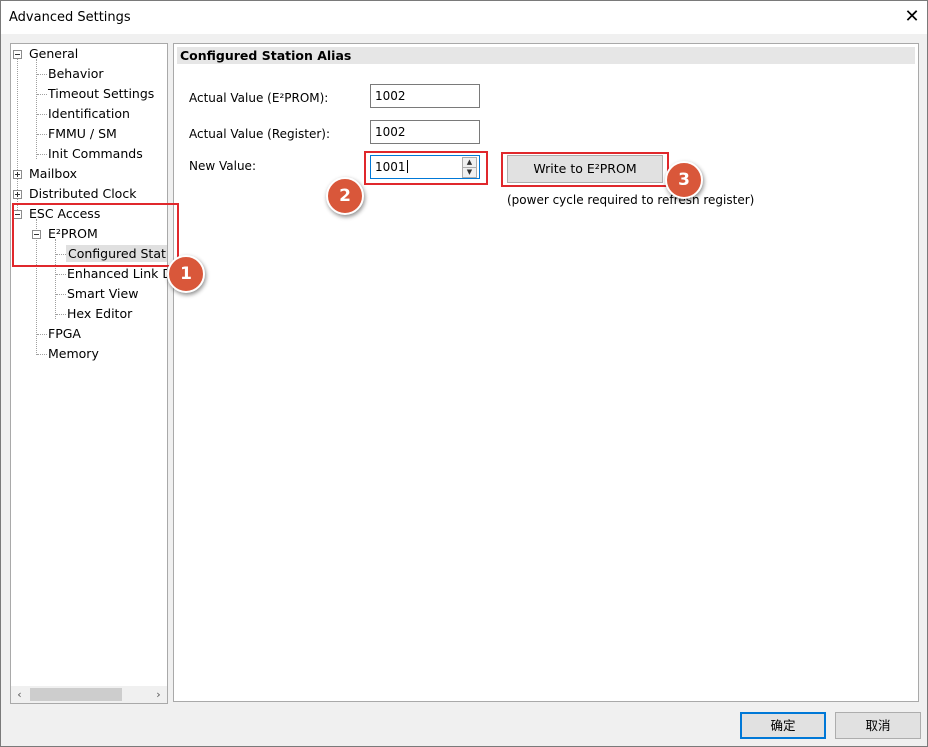 The width and height of the screenshot is (928, 747). What do you see at coordinates (70, 17) in the screenshot?
I see `window-title: Advanced Settings` at bounding box center [70, 17].